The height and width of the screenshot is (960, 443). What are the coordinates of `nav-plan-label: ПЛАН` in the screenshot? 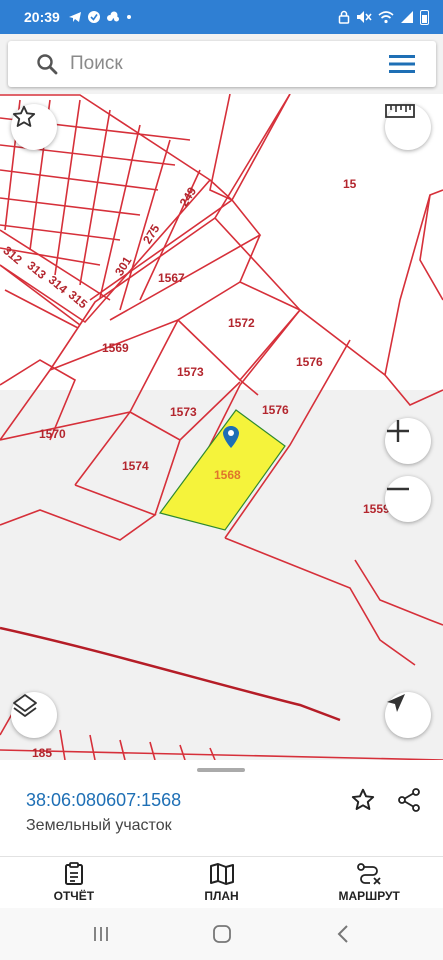 It's located at (221, 896).